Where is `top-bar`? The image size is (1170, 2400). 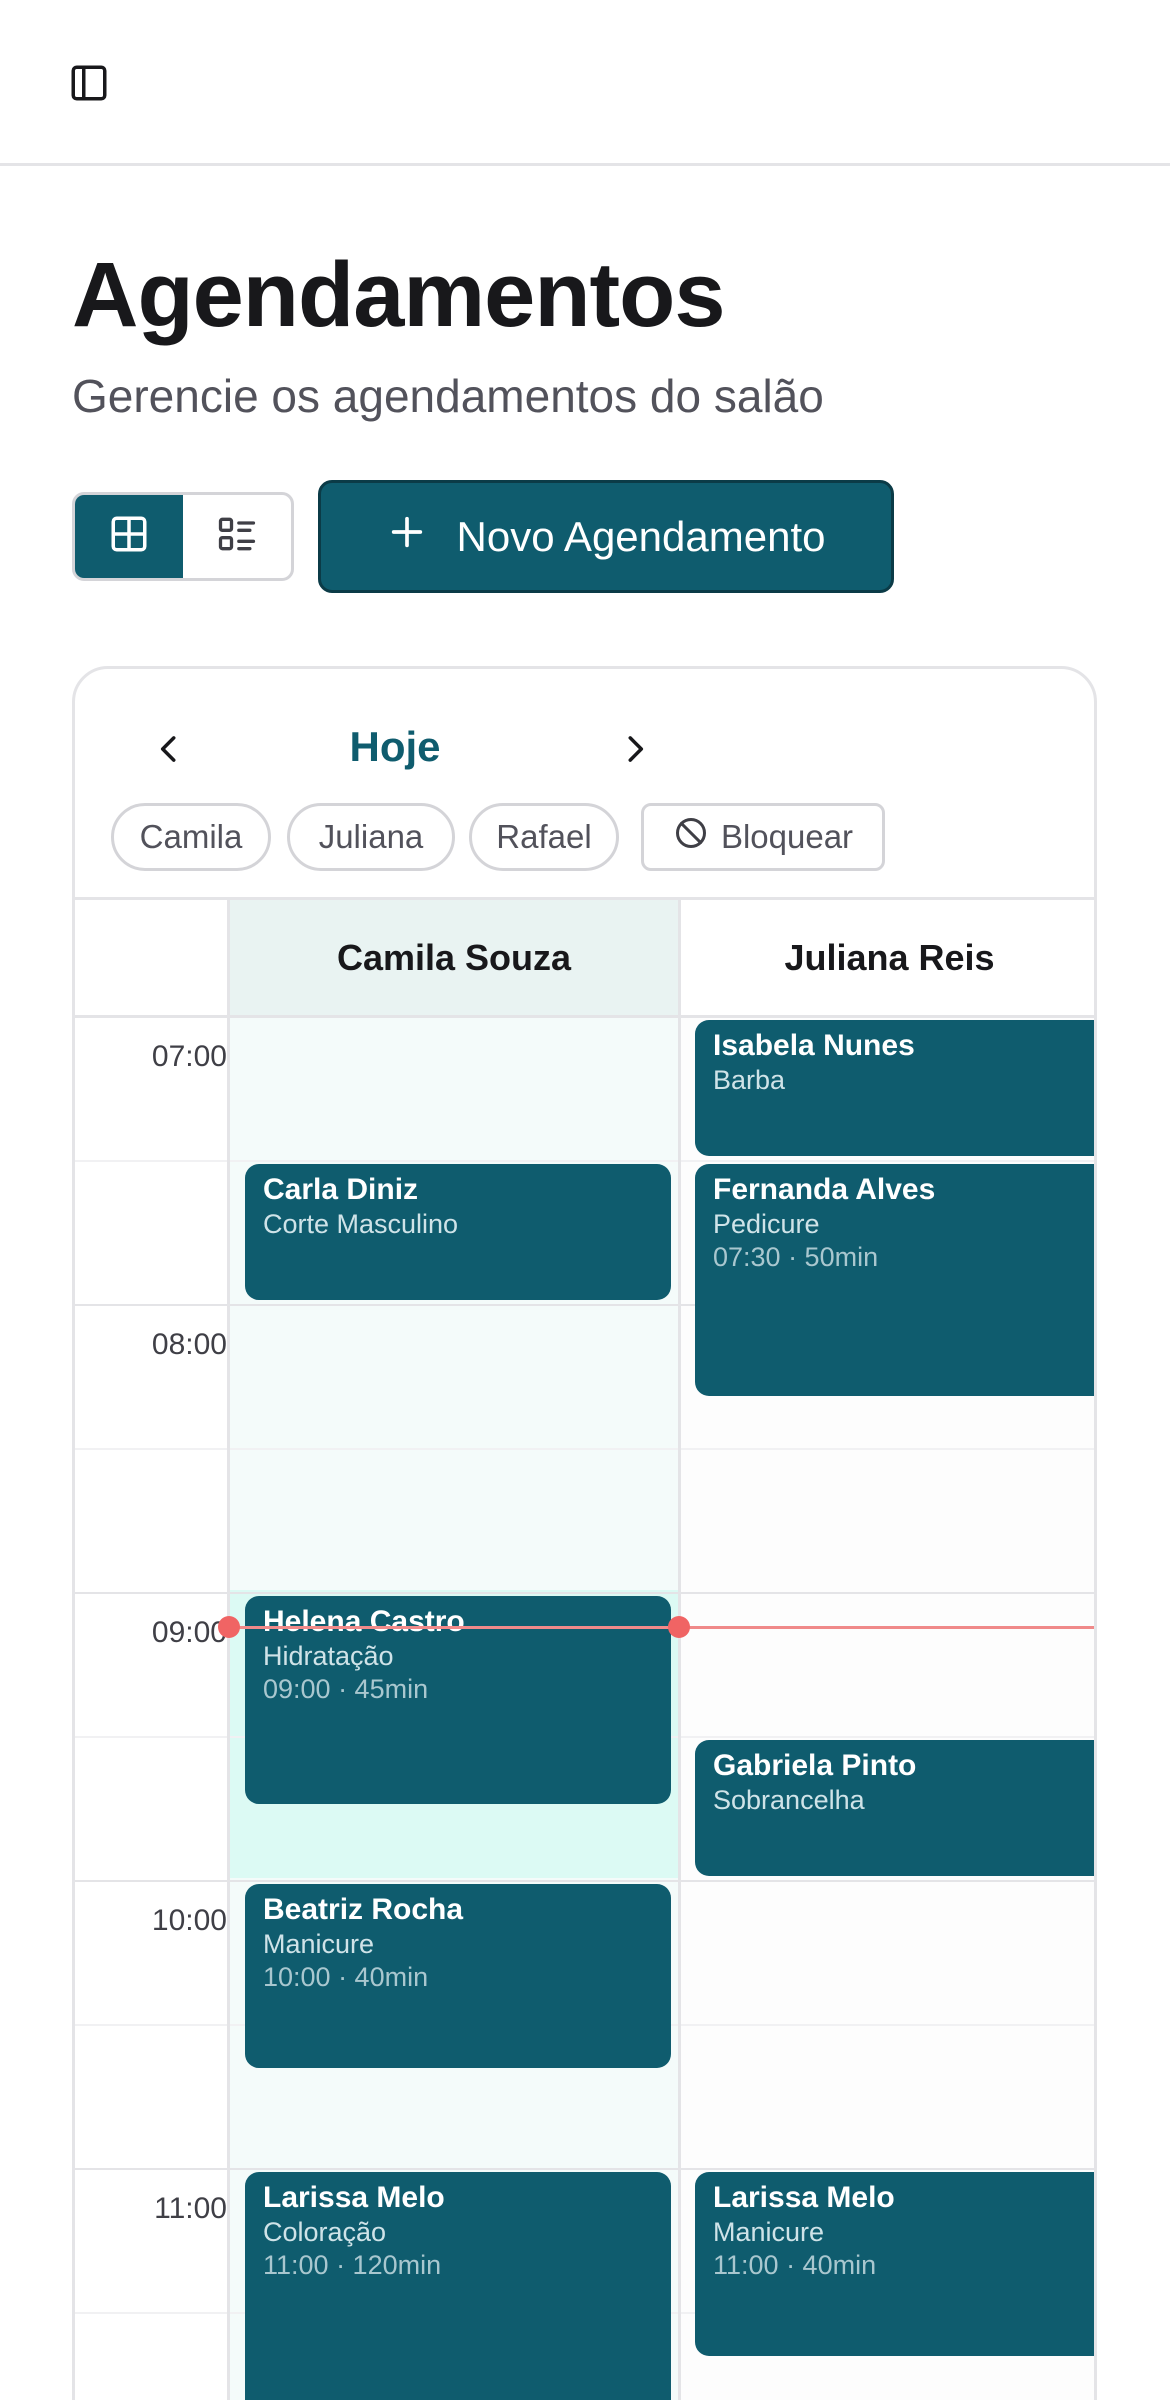
top-bar is located at coordinates (585, 83).